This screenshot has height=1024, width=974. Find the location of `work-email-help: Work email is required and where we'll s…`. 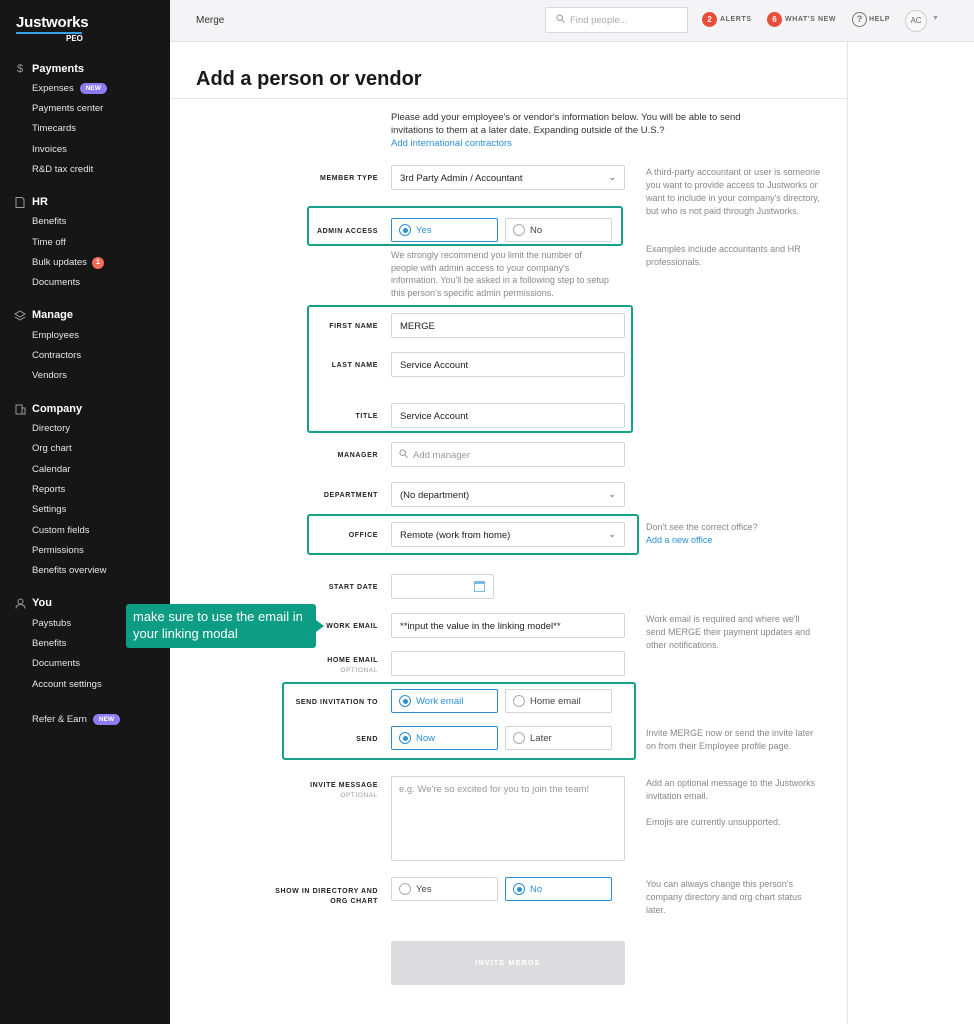

work-email-help: Work email is required and where we'll s… is located at coordinates (728, 632).